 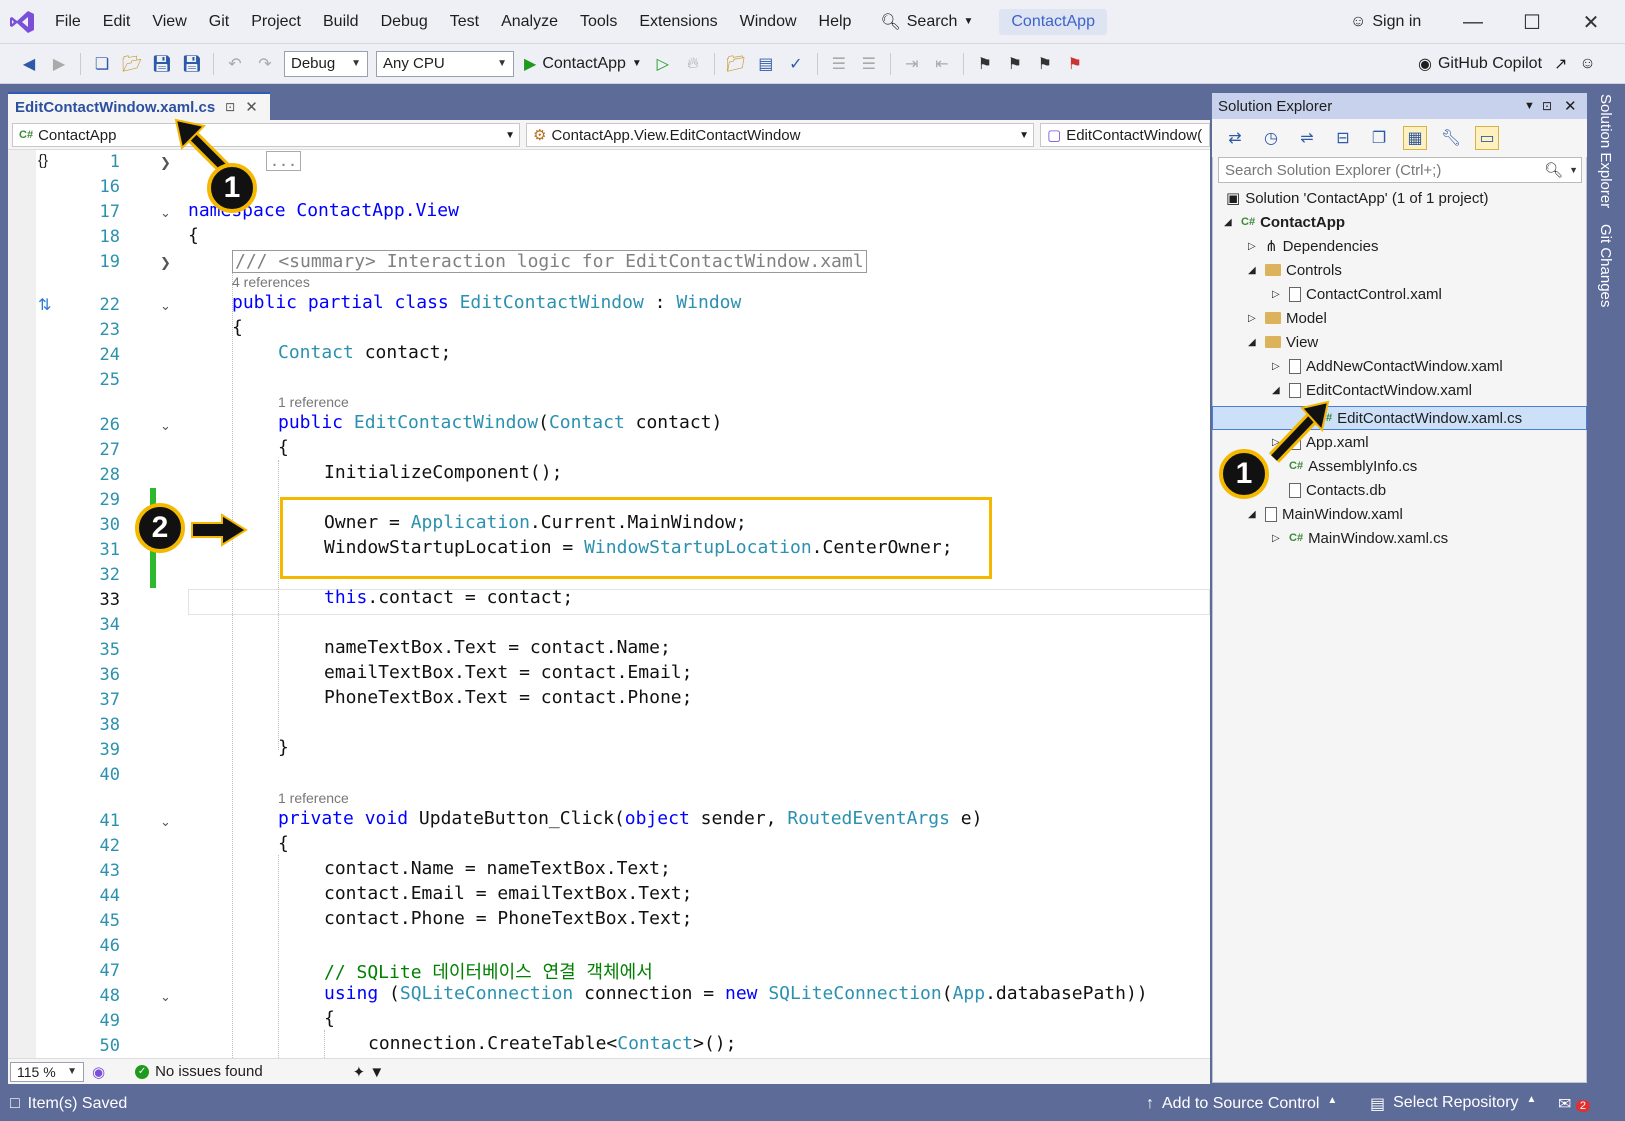 I want to click on switch-views-icon: ⇄, so click(x=1235, y=138).